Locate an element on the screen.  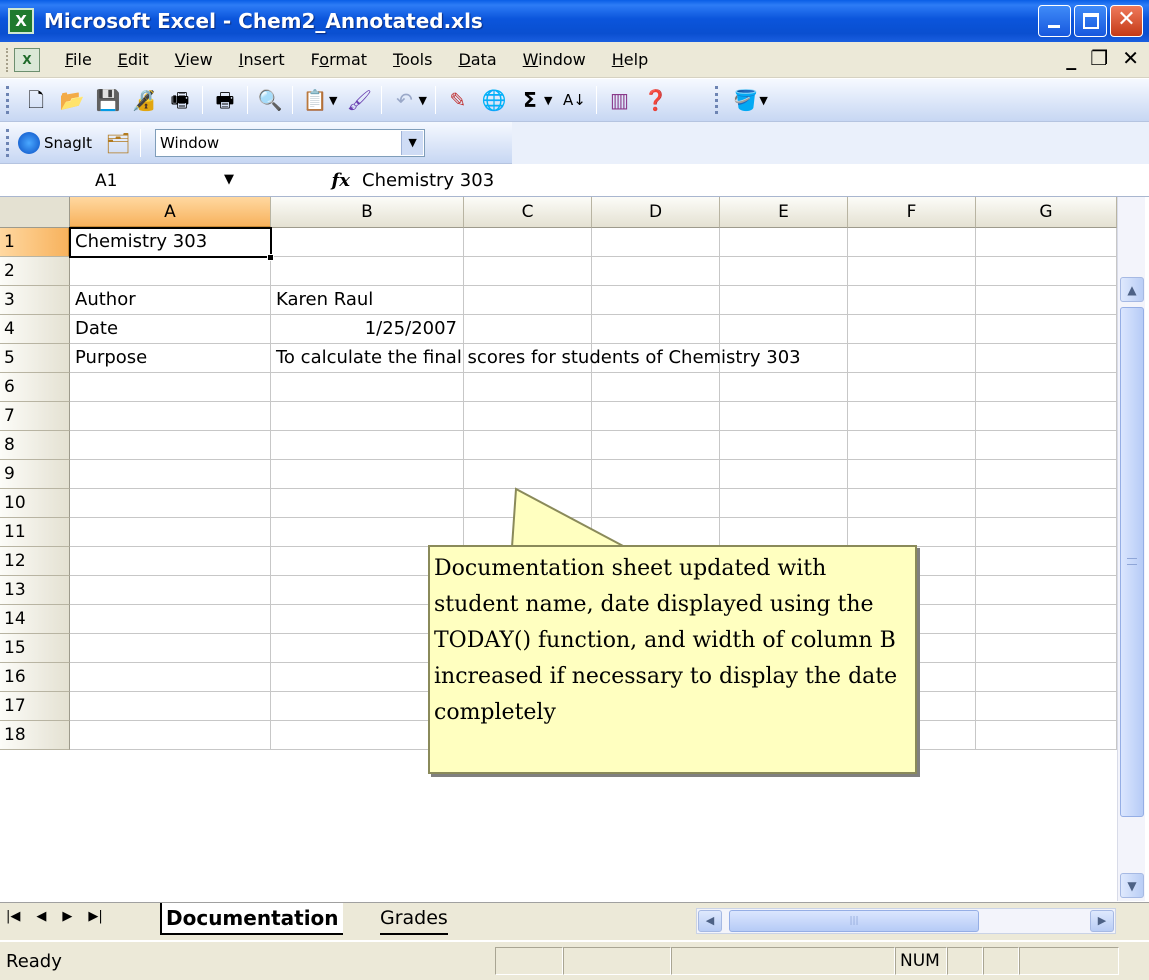
scroll-up-button: ▲ is located at coordinates (1132, 289).